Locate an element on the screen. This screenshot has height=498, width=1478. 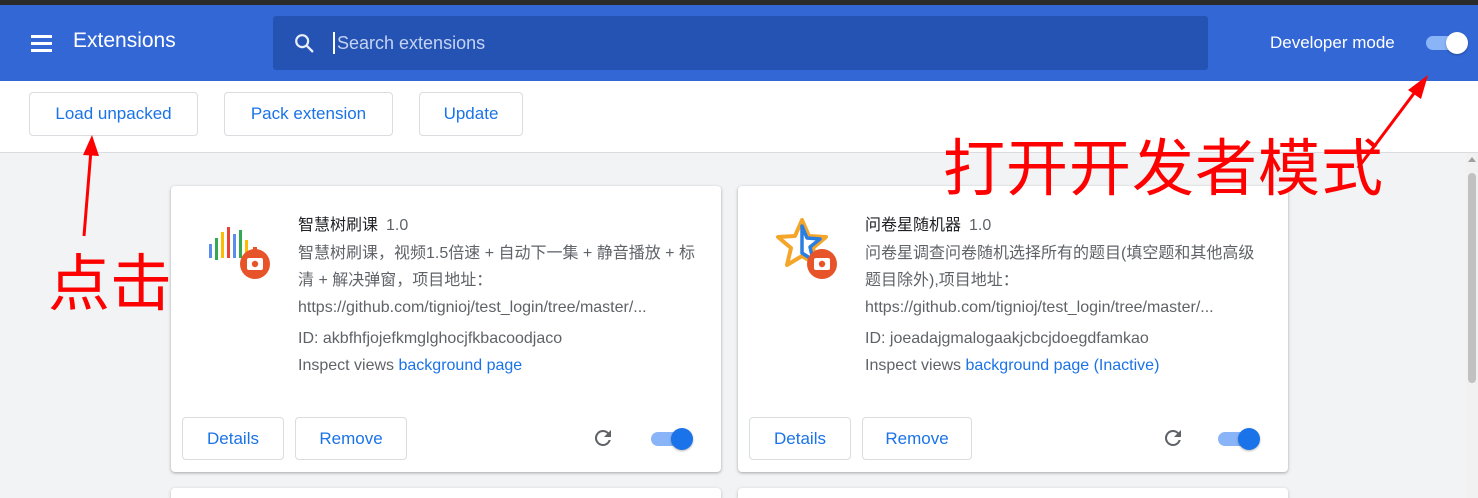
background-page-link: background page (Inactive) is located at coordinates (1063, 365).